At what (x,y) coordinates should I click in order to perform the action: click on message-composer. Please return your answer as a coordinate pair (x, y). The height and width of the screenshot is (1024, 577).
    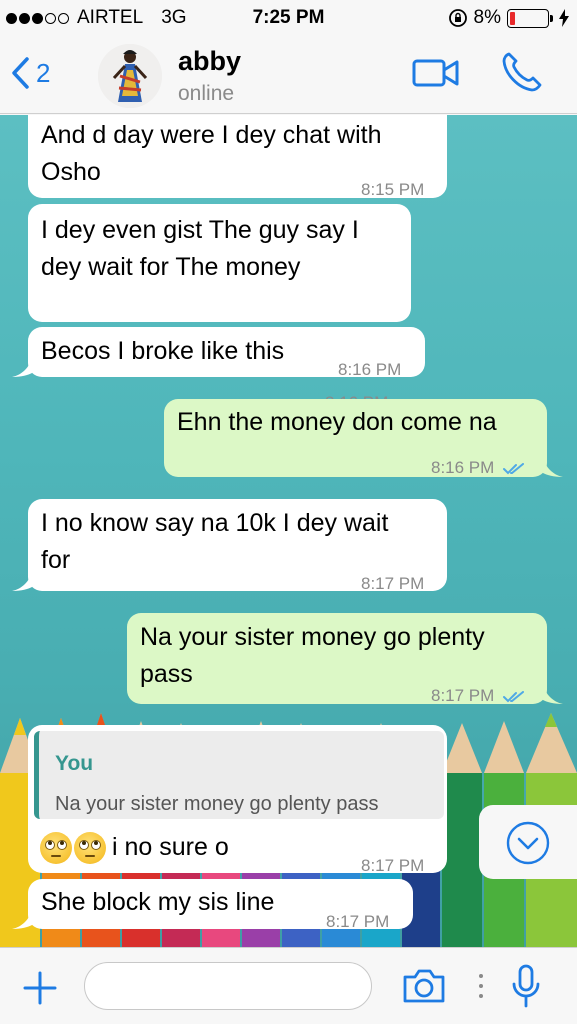
    Looking at the image, I should click on (288, 985).